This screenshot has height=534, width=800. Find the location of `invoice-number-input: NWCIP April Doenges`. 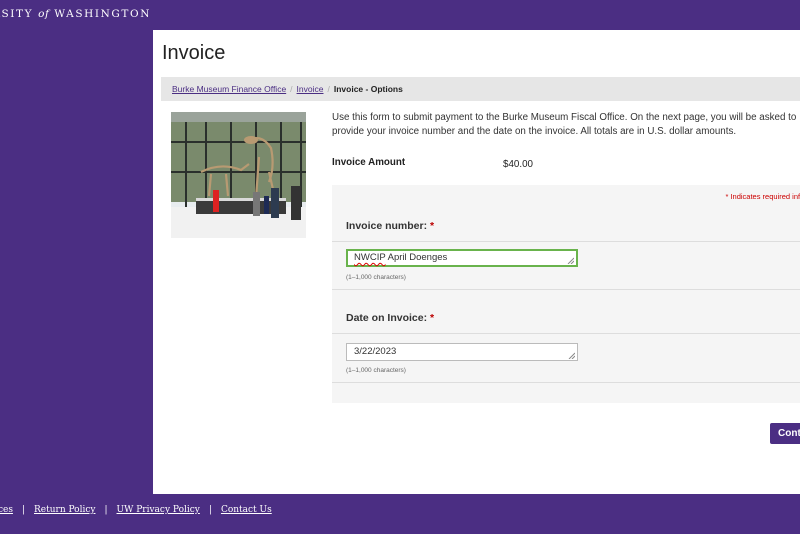

invoice-number-input: NWCIP April Doenges is located at coordinates (462, 258).